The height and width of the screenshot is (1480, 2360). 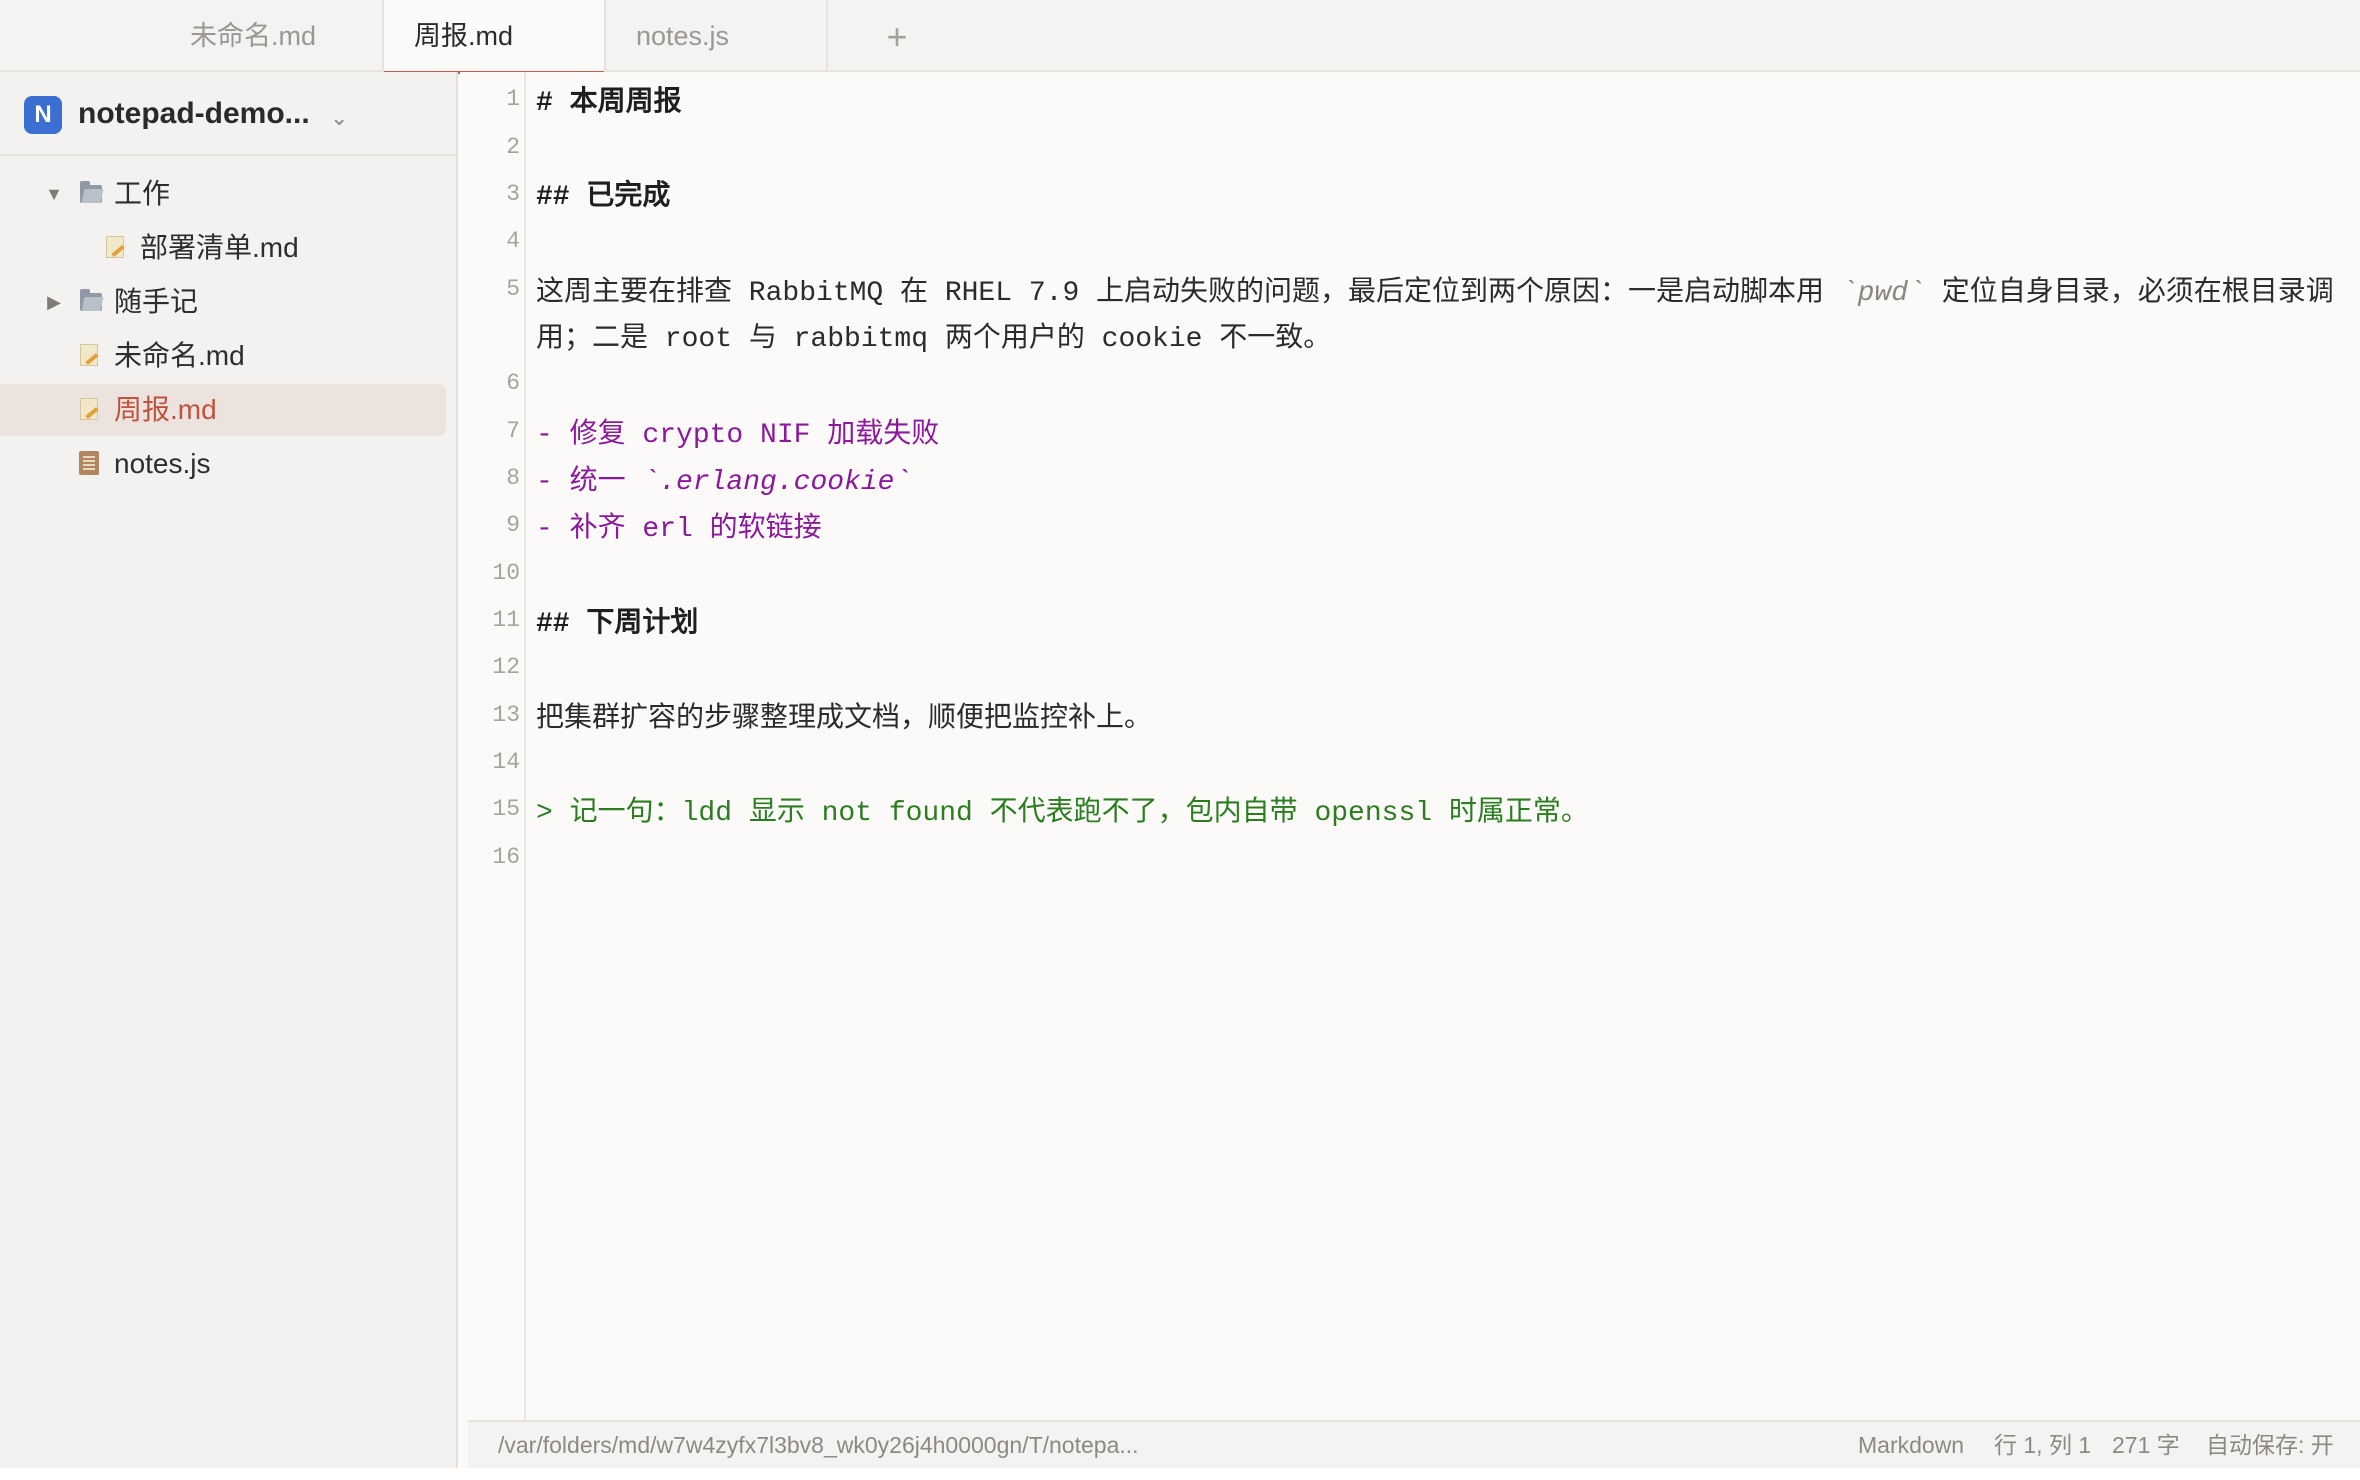 I want to click on line-number: 1, so click(x=513, y=99).